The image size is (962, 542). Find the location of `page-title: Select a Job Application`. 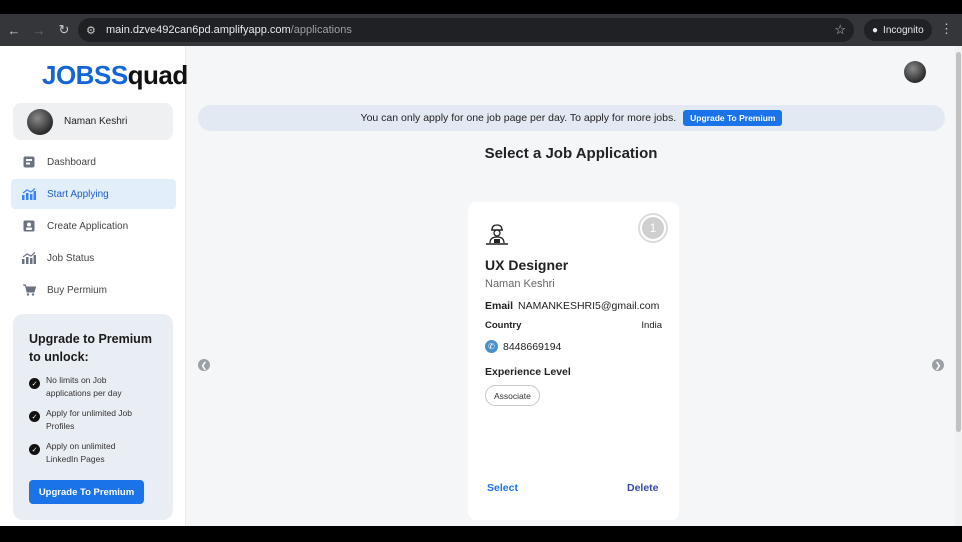

page-title: Select a Job Application is located at coordinates (571, 153).